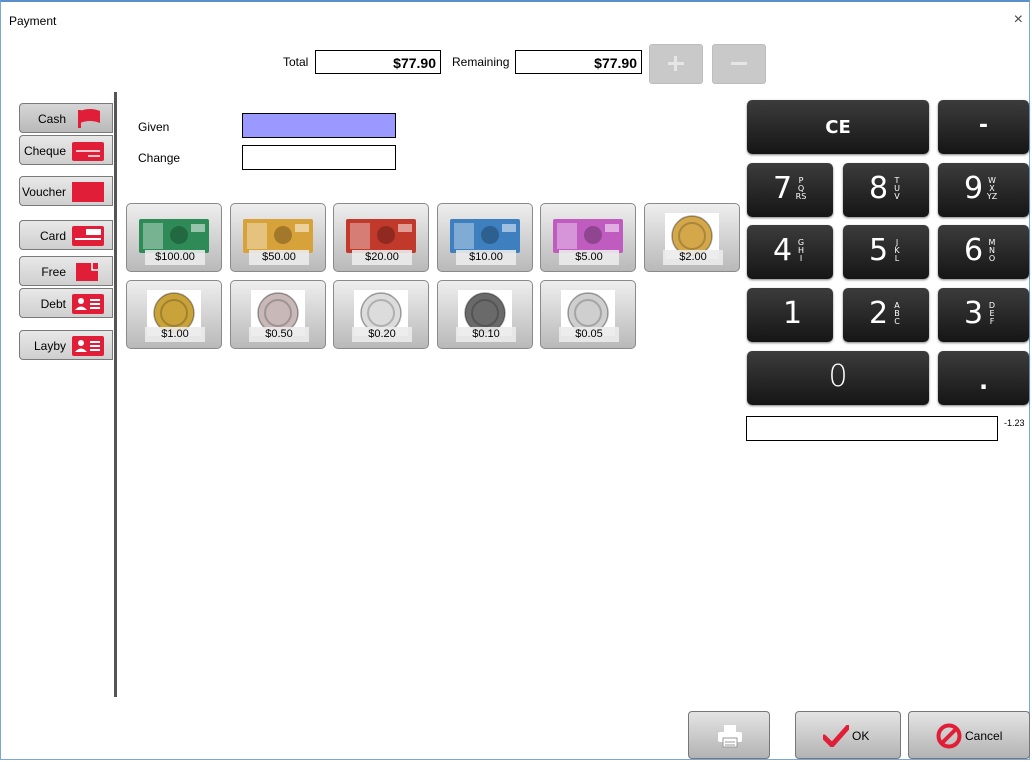  I want to click on digit-key-9: 9 W X YZ, so click(983, 190).